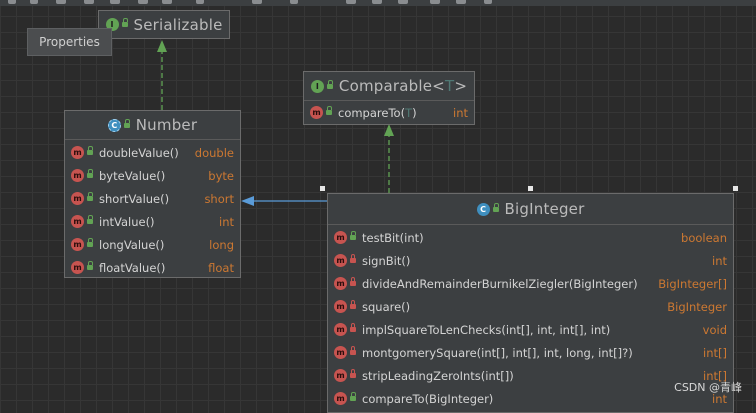 This screenshot has width=756, height=413. What do you see at coordinates (132, 244) in the screenshot?
I see `method-name: longValue()` at bounding box center [132, 244].